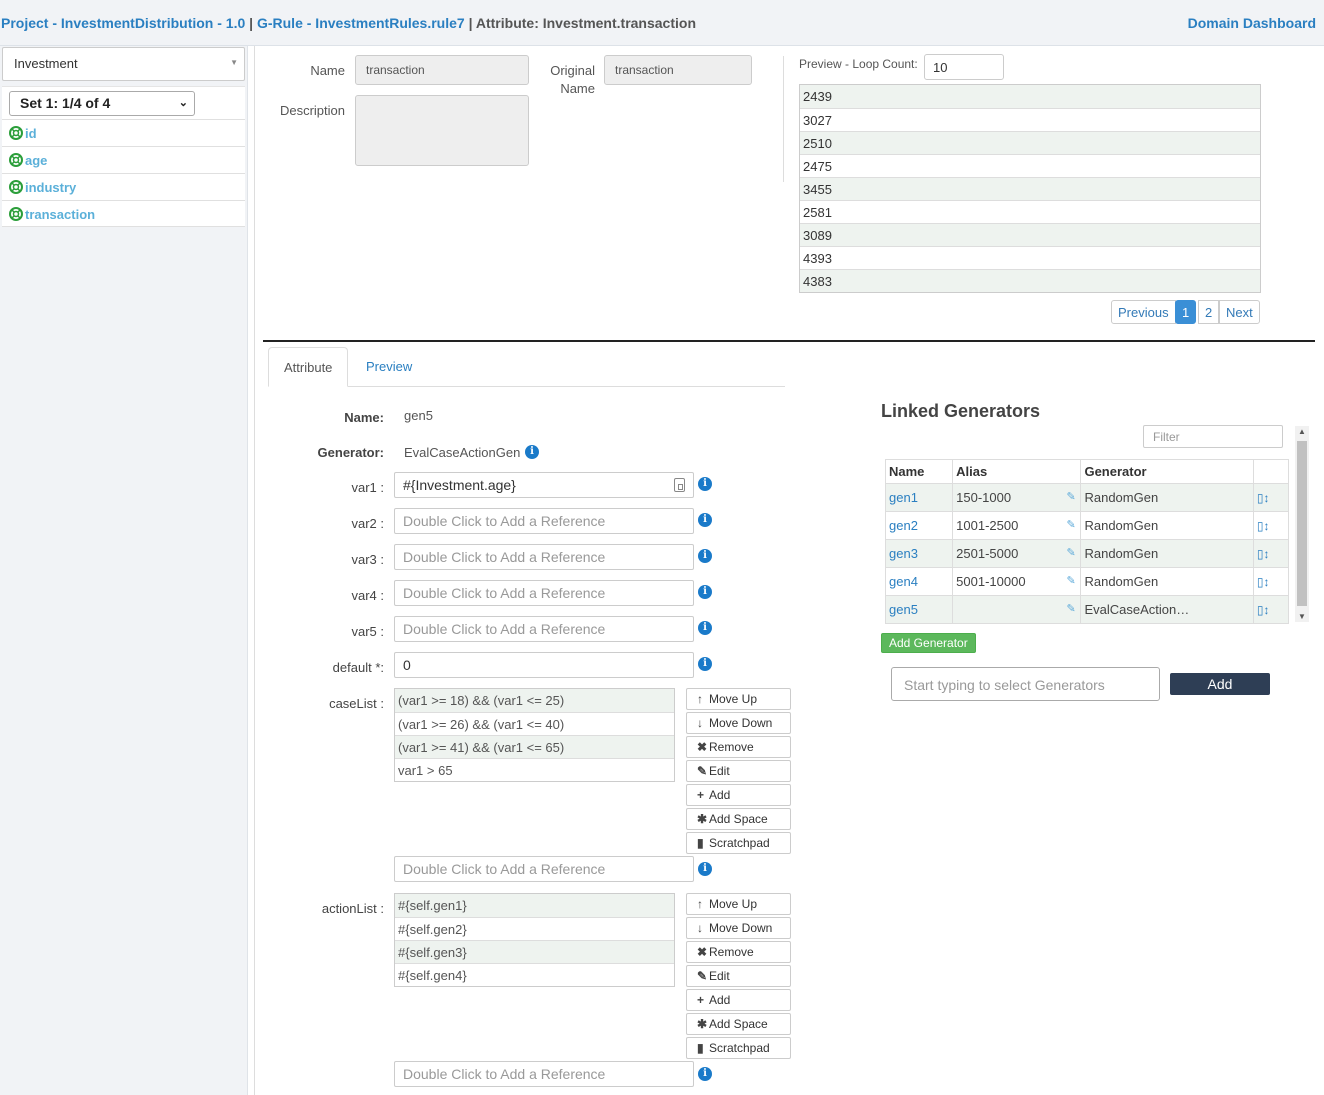 The image size is (1324, 1095). Describe the element at coordinates (1017, 497) in the screenshot. I see `generator-alias-cell: 150-1000 ✎` at that location.